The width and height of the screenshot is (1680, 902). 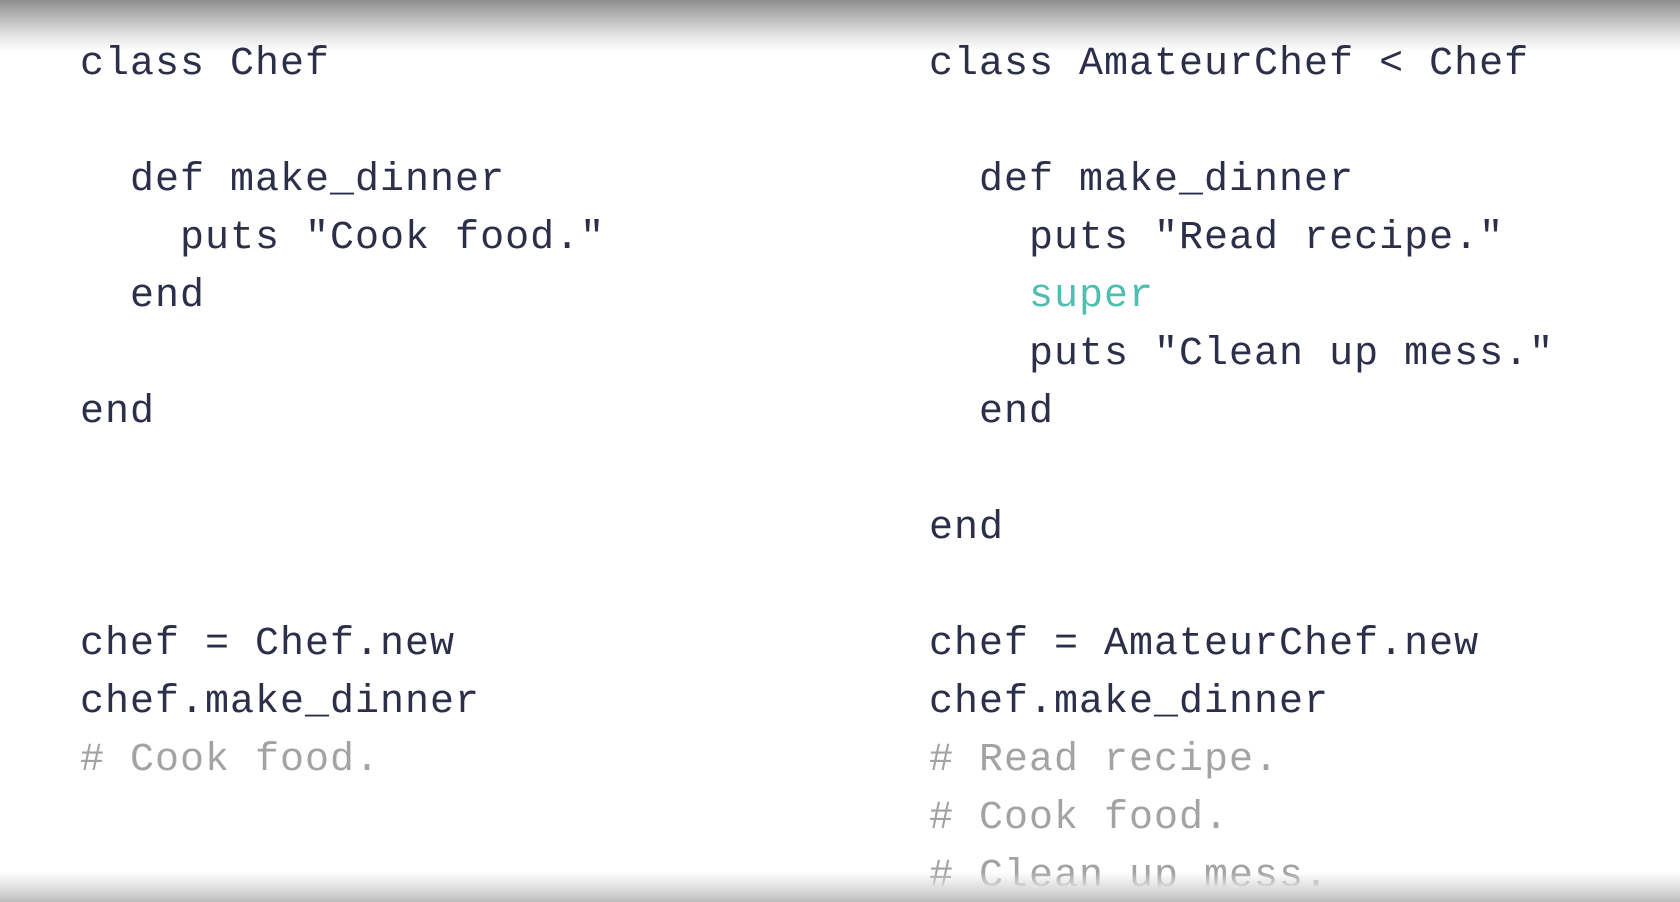 What do you see at coordinates (1217, 238) in the screenshot?
I see `code-line-puts-read: puts "Read recipe."` at bounding box center [1217, 238].